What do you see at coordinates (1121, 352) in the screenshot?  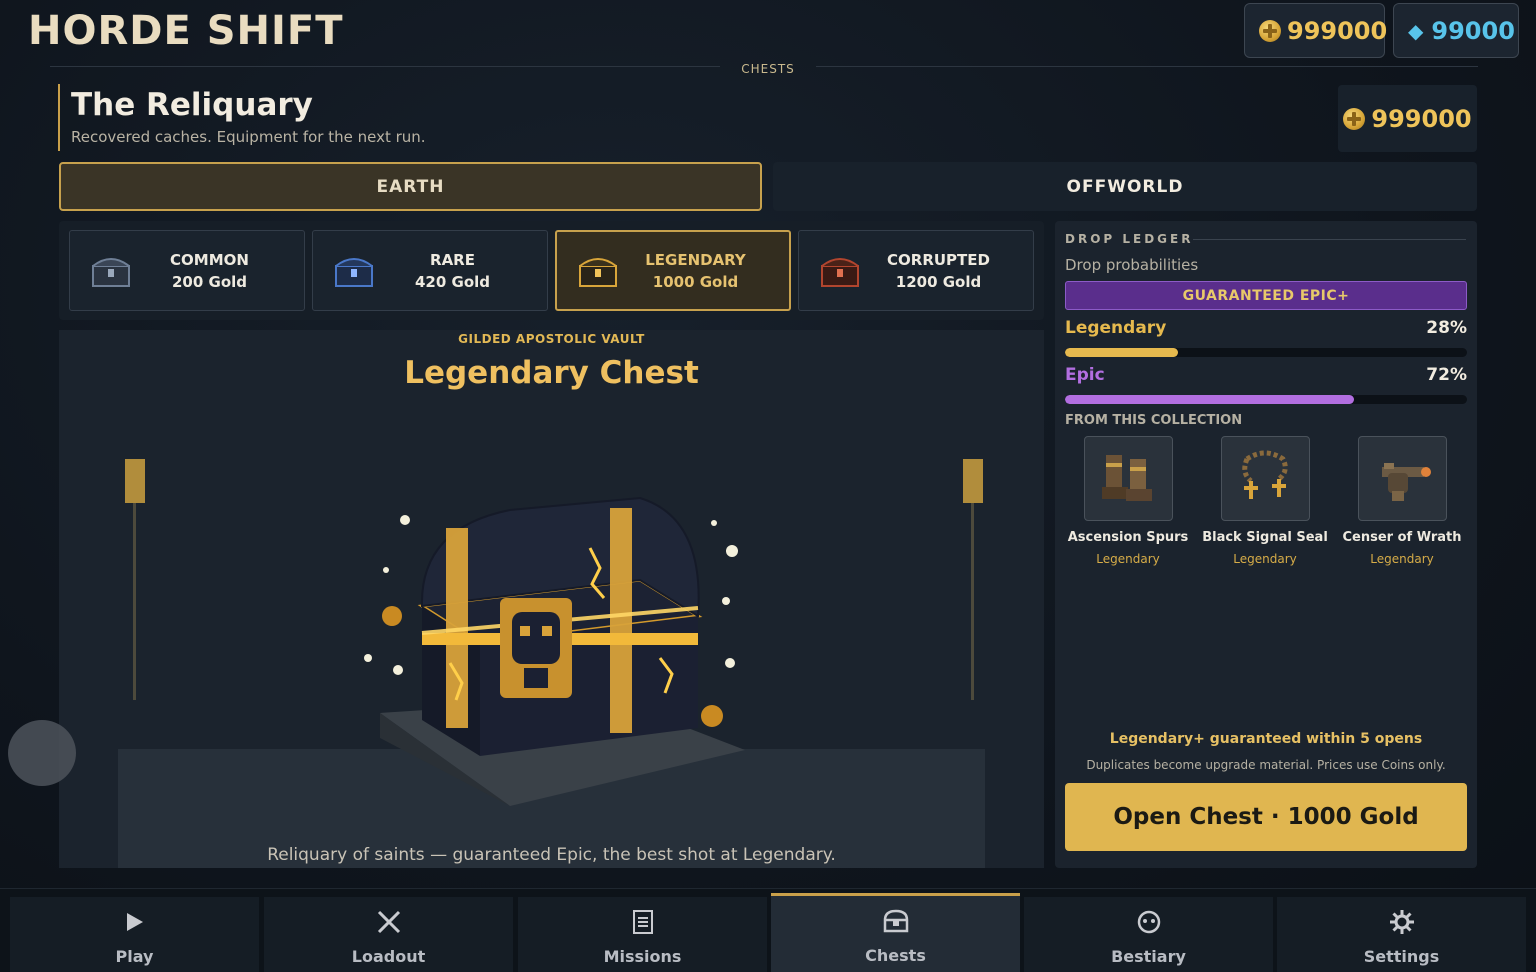 I see `odds-legendary-fill` at bounding box center [1121, 352].